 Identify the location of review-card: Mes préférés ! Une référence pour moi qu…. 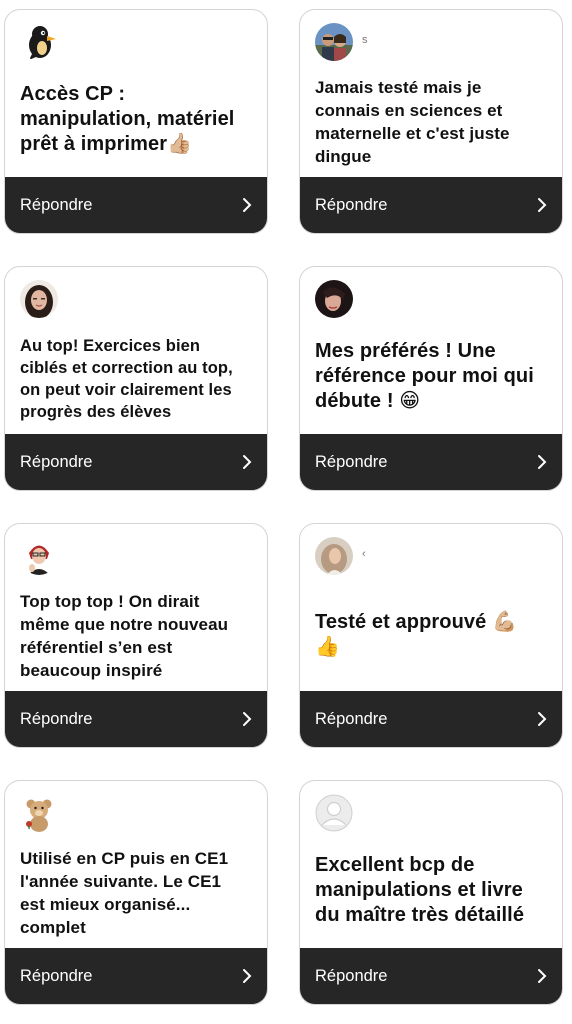
(431, 378).